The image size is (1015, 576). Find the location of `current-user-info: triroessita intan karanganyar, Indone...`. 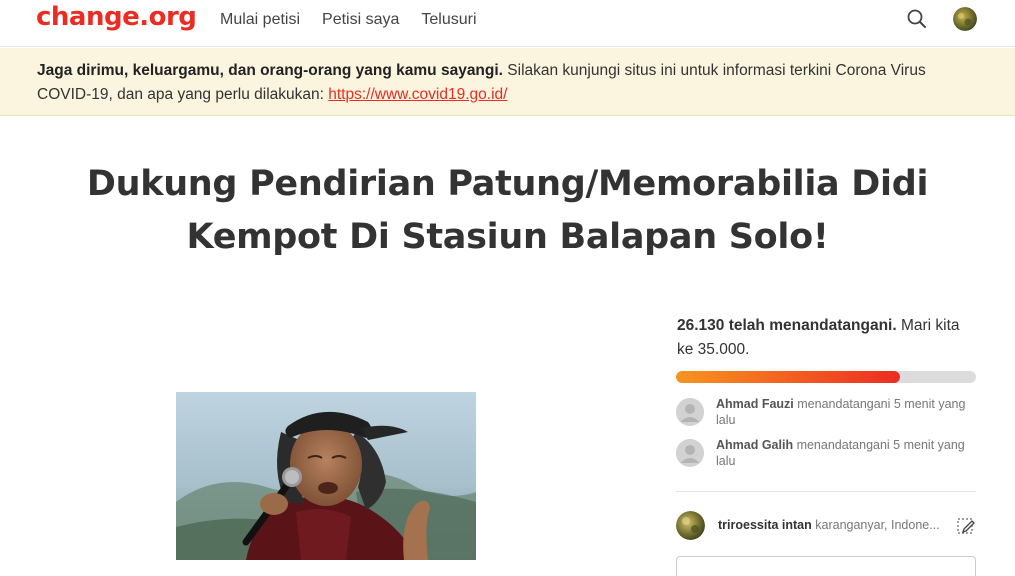

current-user-info: triroessita intan karanganyar, Indone... is located at coordinates (829, 525).